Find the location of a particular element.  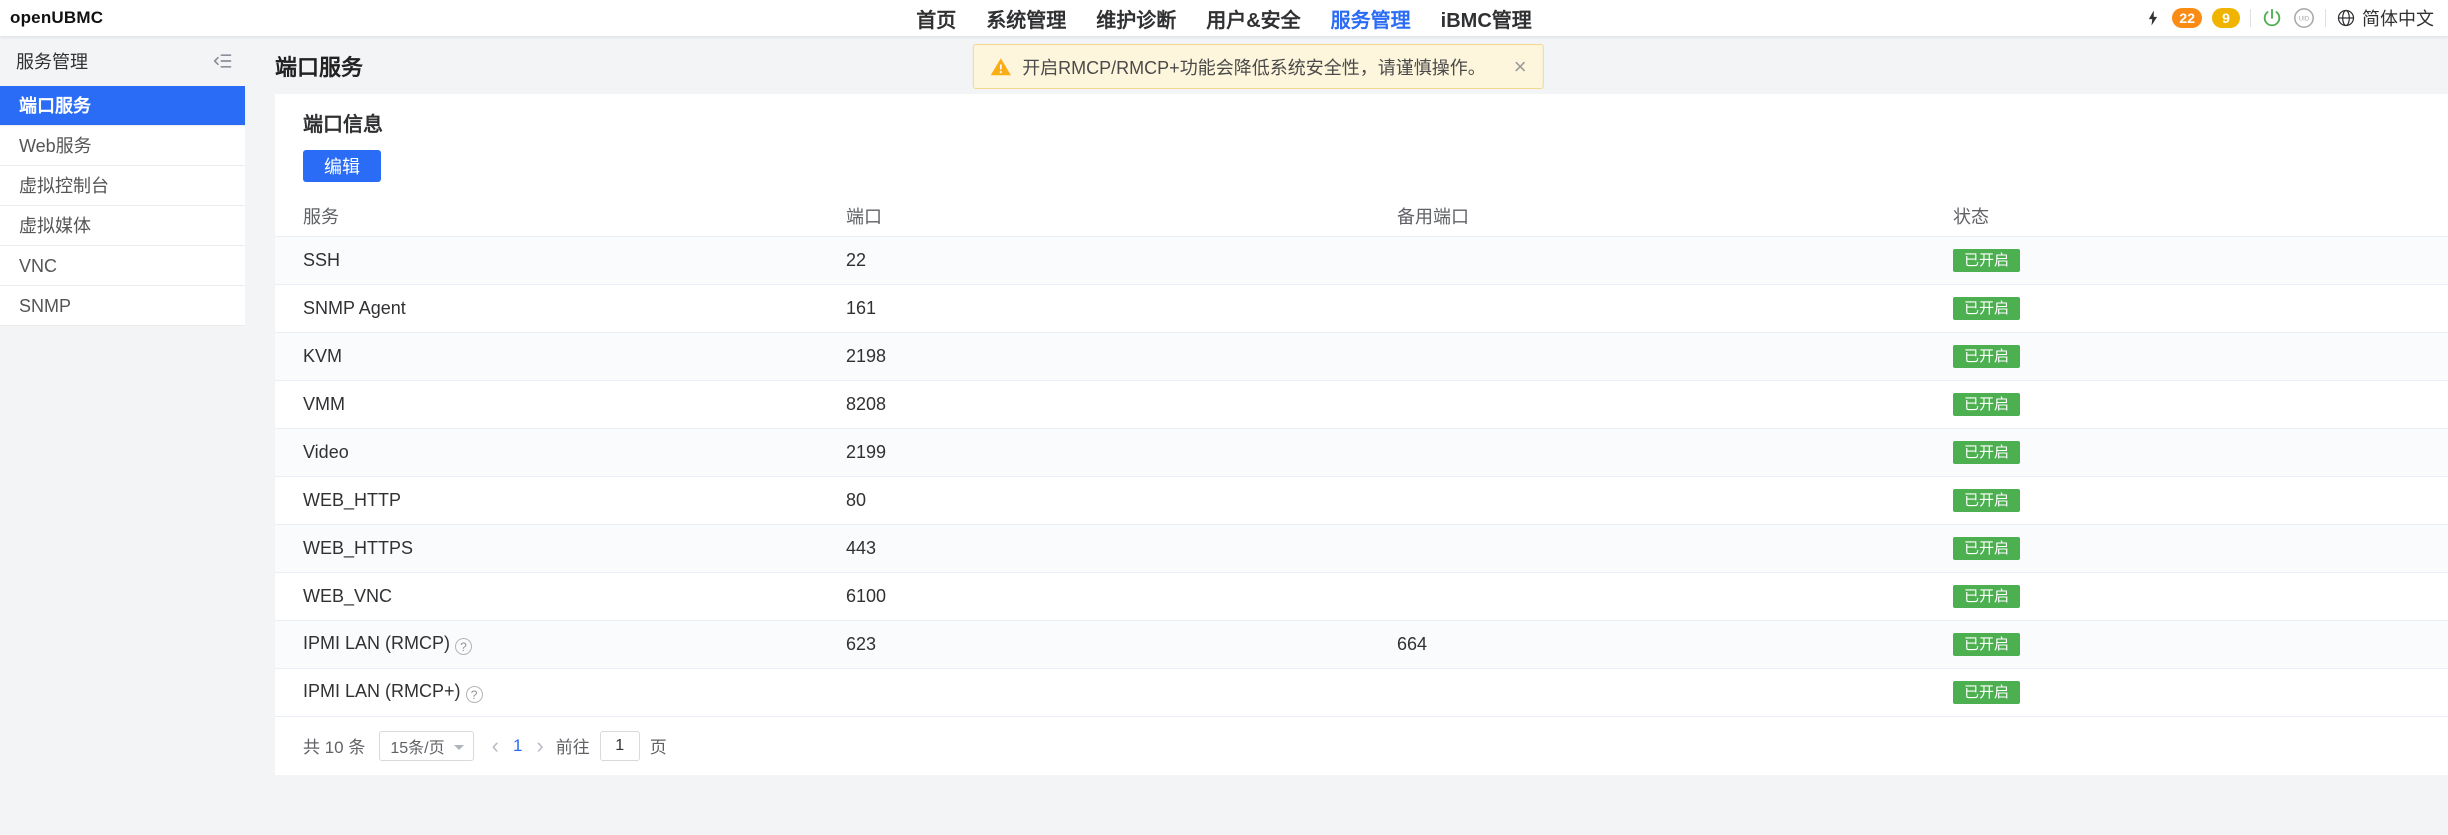

nav-item: 维护诊断 is located at coordinates (1136, 18).